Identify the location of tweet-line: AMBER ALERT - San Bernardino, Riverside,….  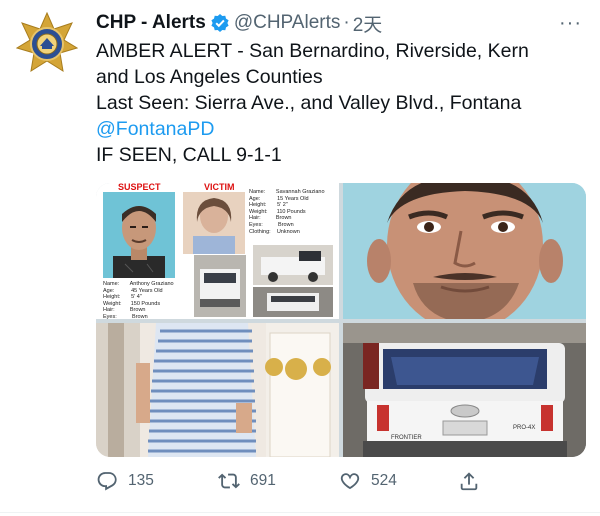
(312, 51).